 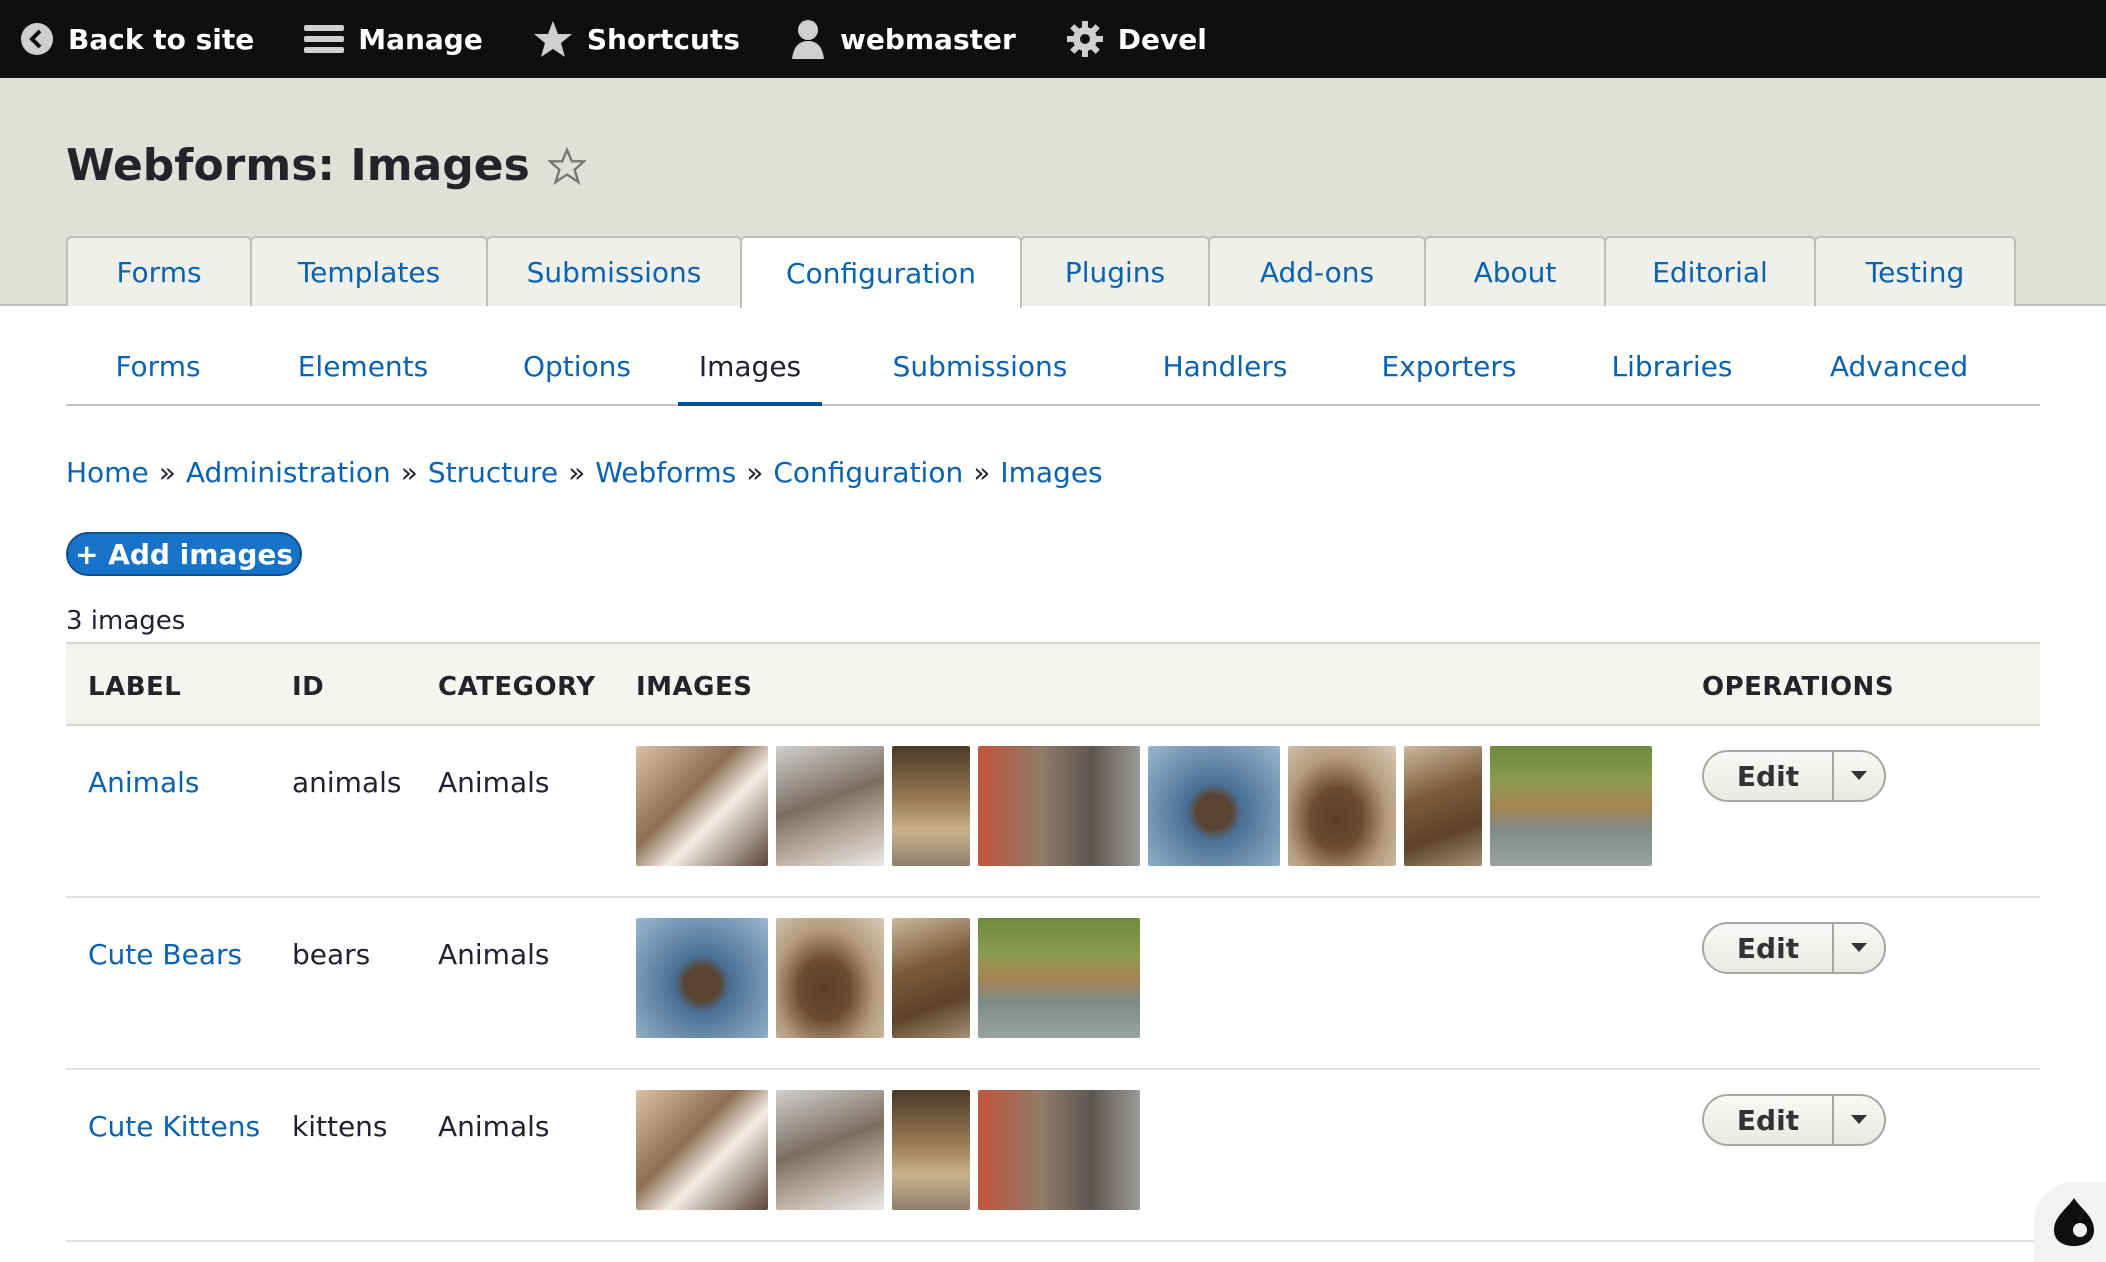 I want to click on subtab-submissions: Submissions, so click(x=980, y=366).